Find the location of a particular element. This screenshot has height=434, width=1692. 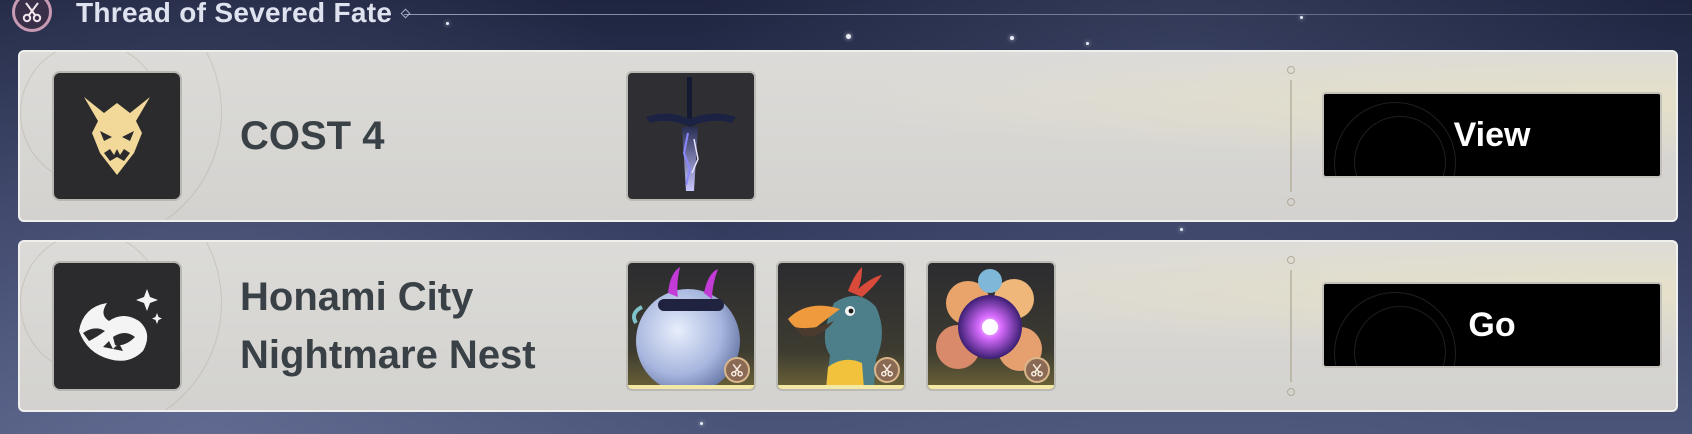

go-button: Go is located at coordinates (1492, 325).